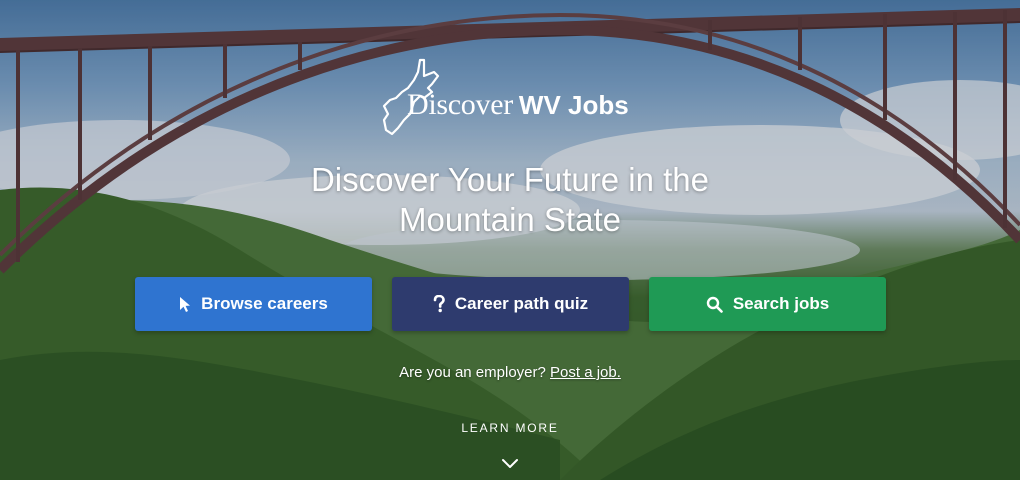 This screenshot has width=1020, height=480. I want to click on search-icon, so click(714, 304).